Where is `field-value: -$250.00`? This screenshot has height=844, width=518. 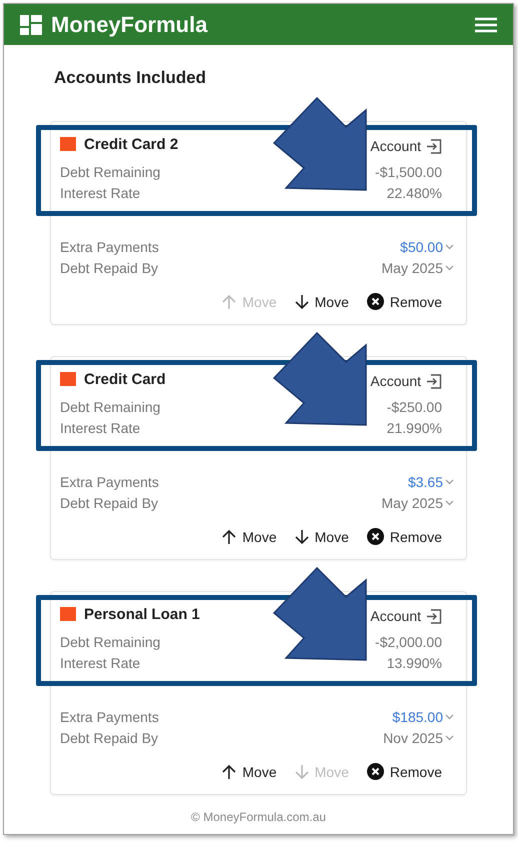
field-value: -$250.00 is located at coordinates (414, 406).